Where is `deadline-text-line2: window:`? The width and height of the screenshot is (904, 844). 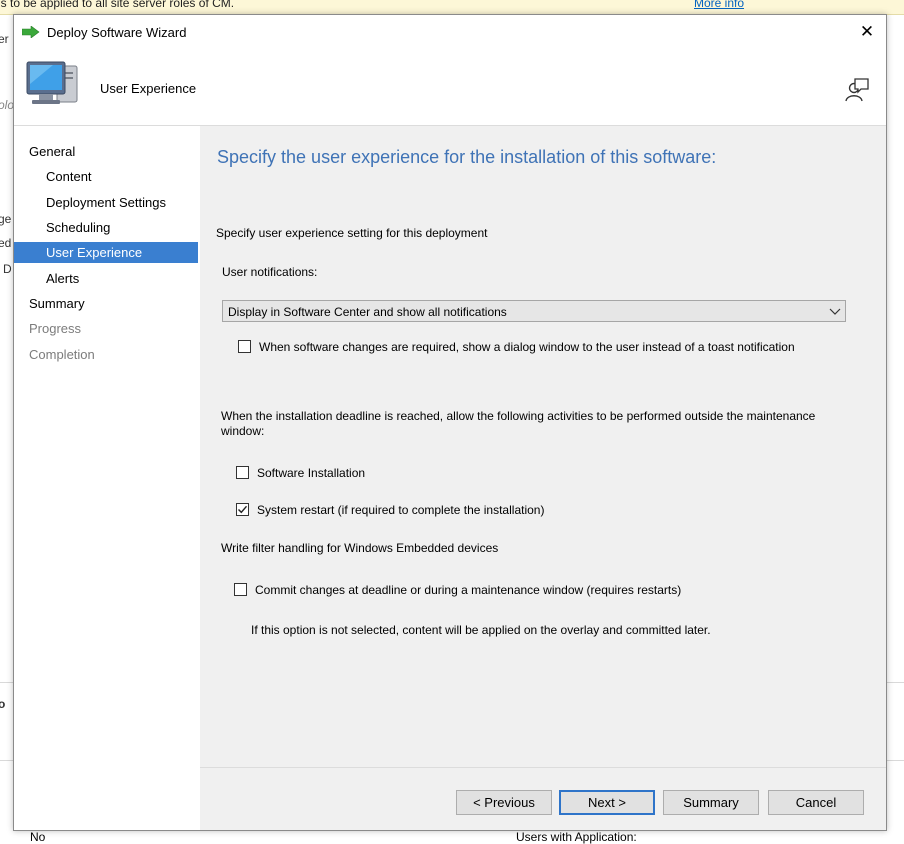 deadline-text-line2: window: is located at coordinates (243, 431).